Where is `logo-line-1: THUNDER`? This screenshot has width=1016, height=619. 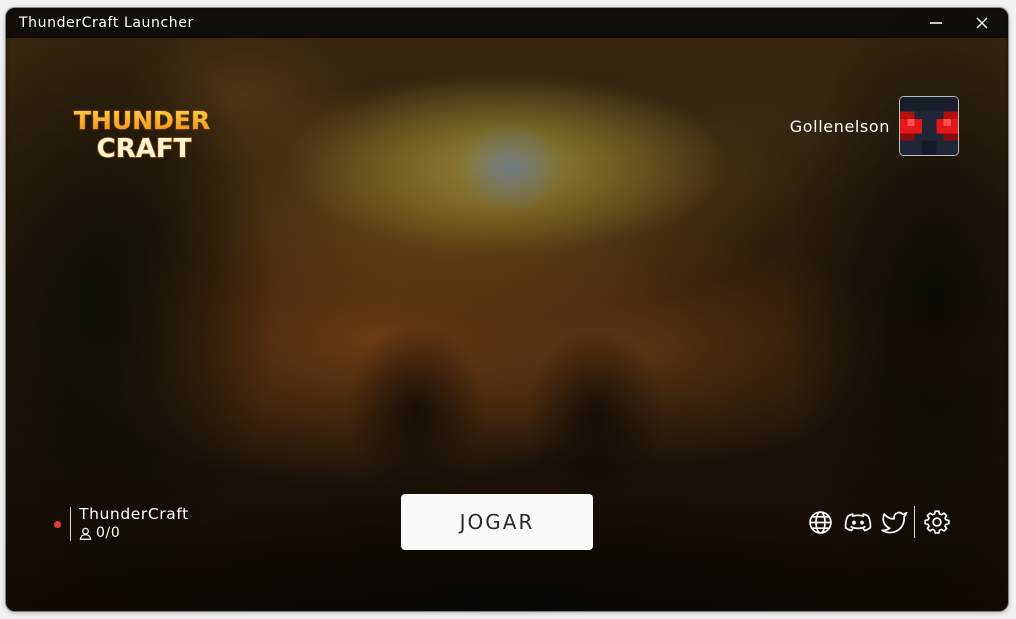 logo-line-1: THUNDER is located at coordinates (142, 120).